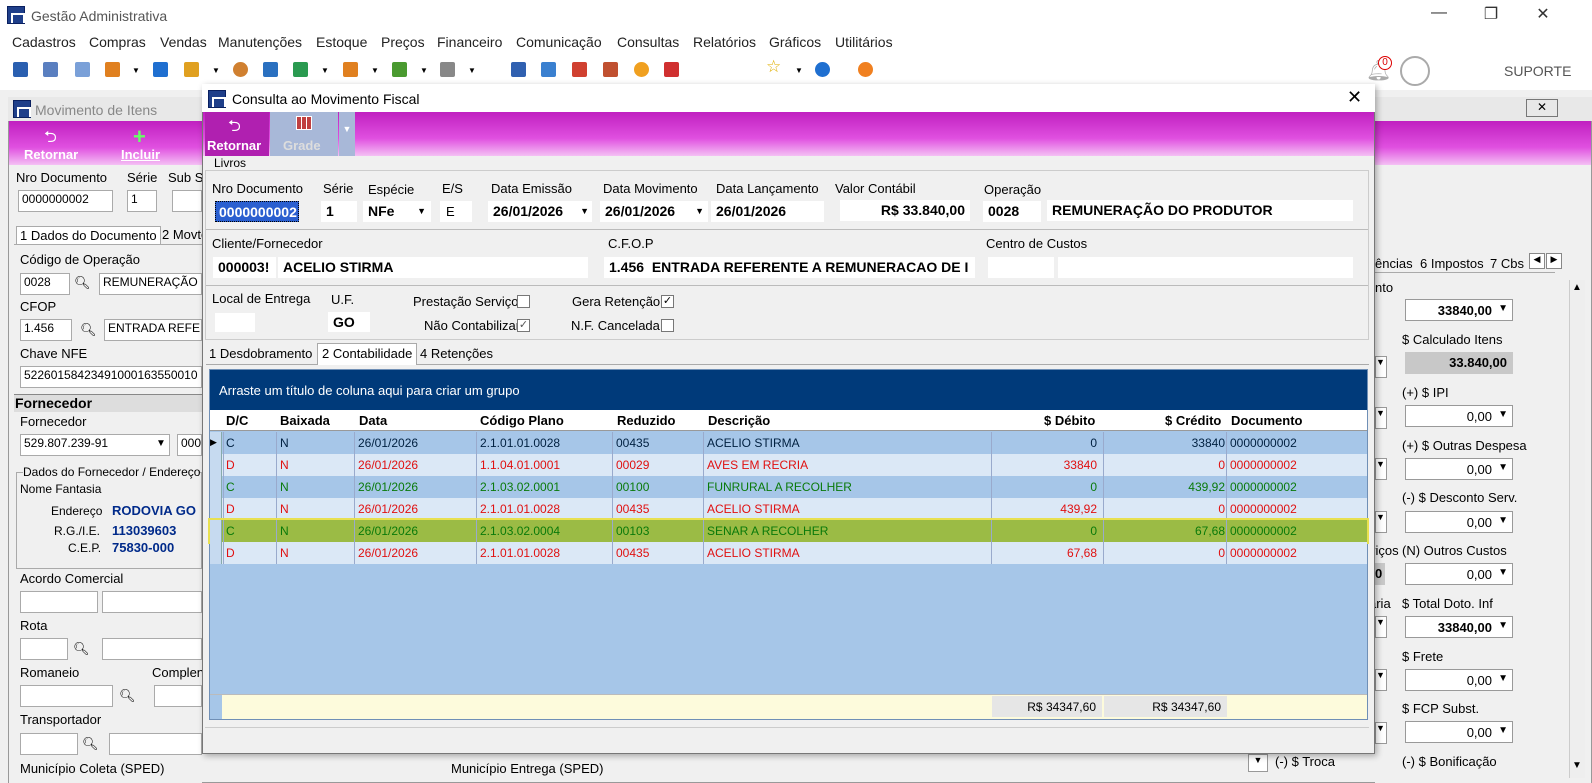 This screenshot has height=783, width=1592. What do you see at coordinates (1354, 97) in the screenshot?
I see `dialog-close-button: ✕` at bounding box center [1354, 97].